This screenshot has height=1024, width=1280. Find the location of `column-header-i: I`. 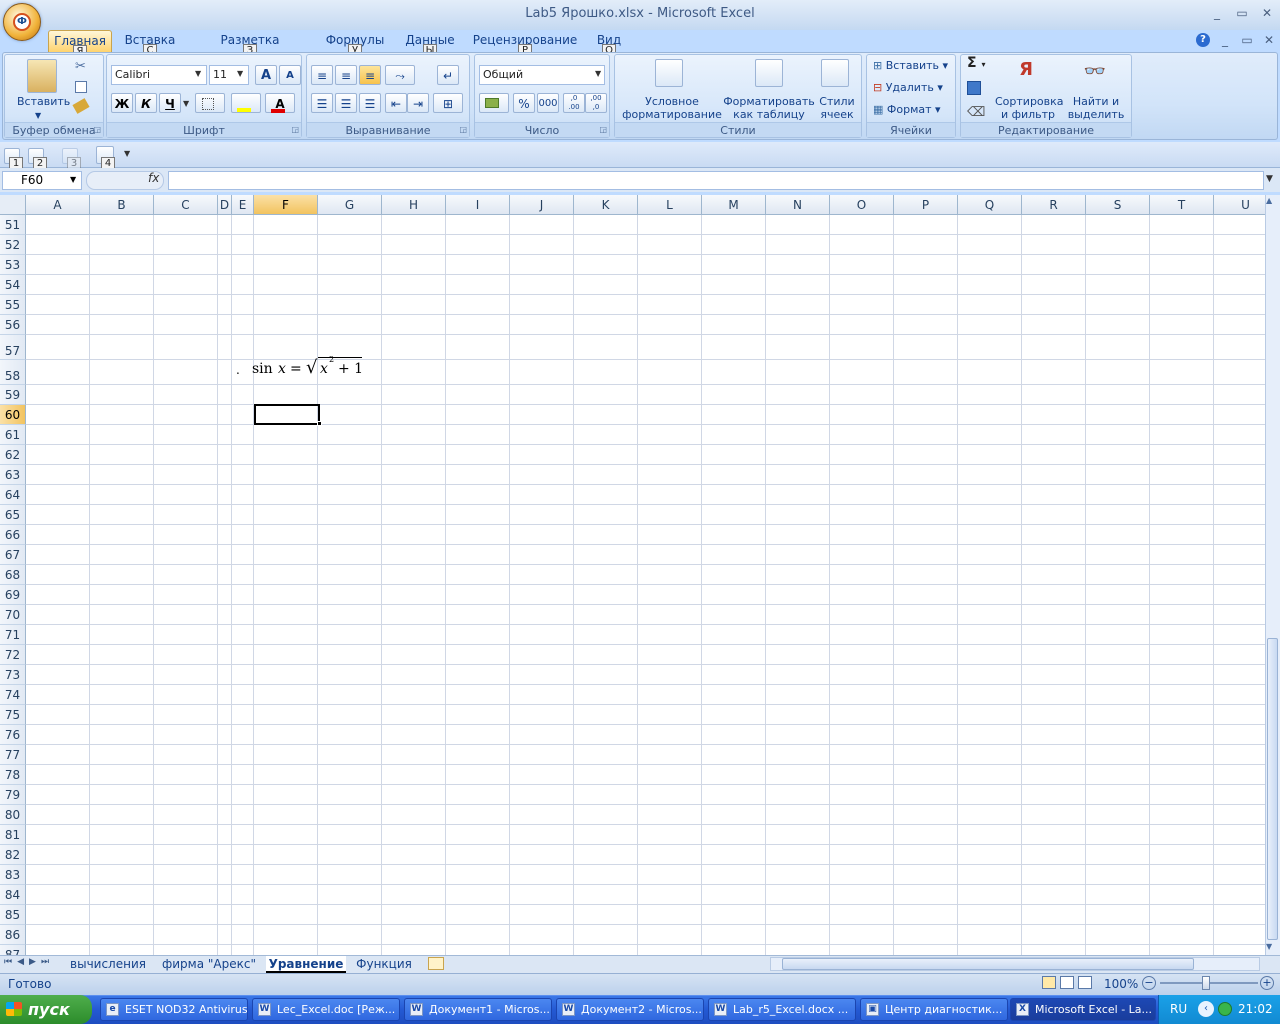

column-header-i: I is located at coordinates (478, 205).